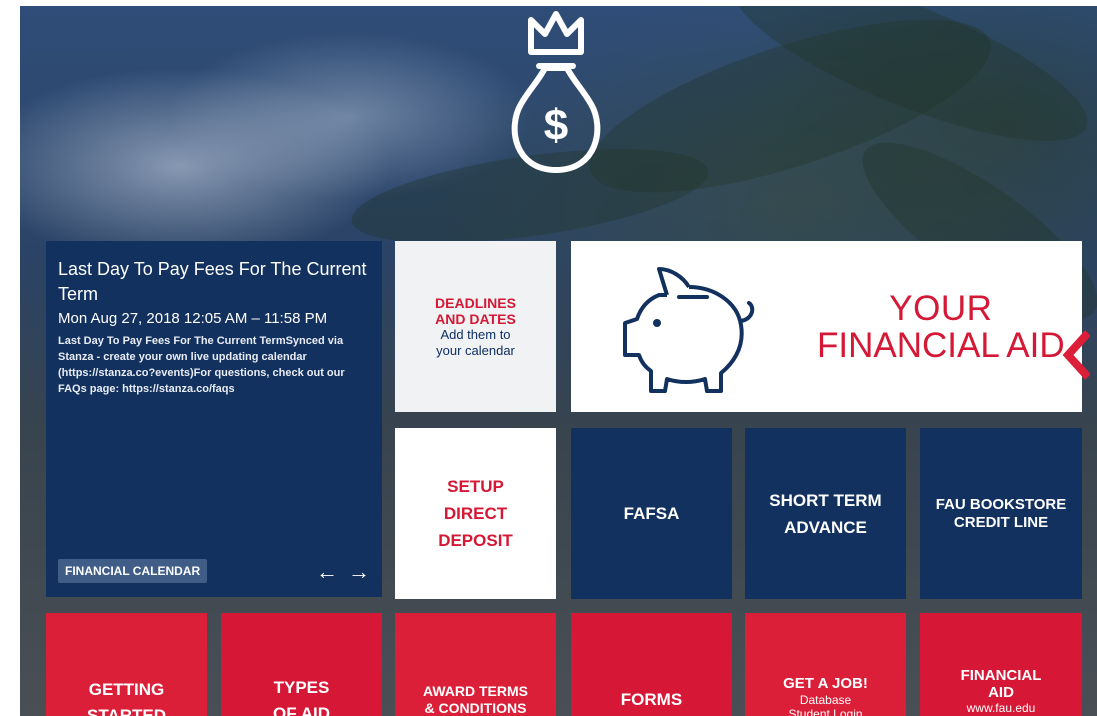  Describe the element at coordinates (825, 664) in the screenshot. I see `get-a-job-tile: GET A JOB! Database Student Login` at that location.